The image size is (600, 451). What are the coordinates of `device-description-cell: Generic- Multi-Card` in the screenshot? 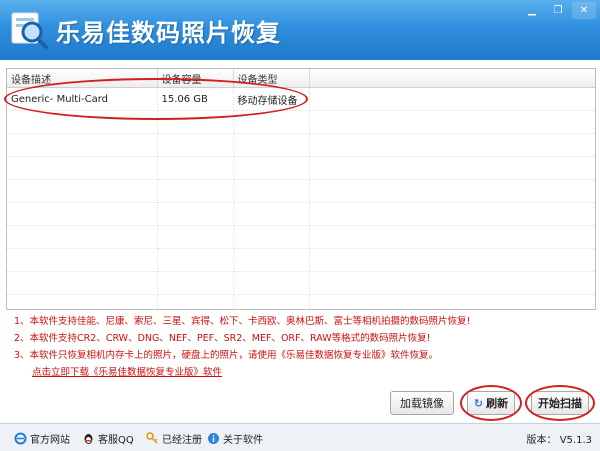 It's located at (82, 99).